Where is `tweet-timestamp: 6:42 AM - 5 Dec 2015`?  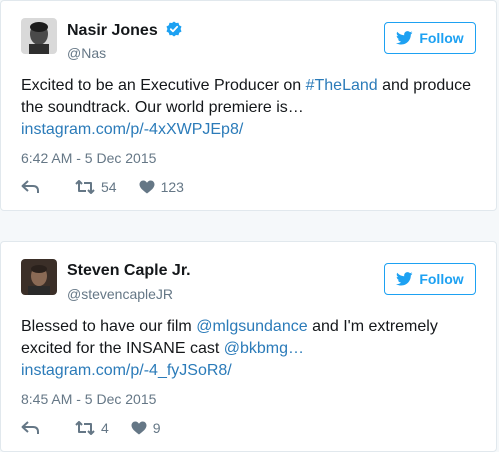 tweet-timestamp: 6:42 AM - 5 Dec 2015 is located at coordinates (88, 158).